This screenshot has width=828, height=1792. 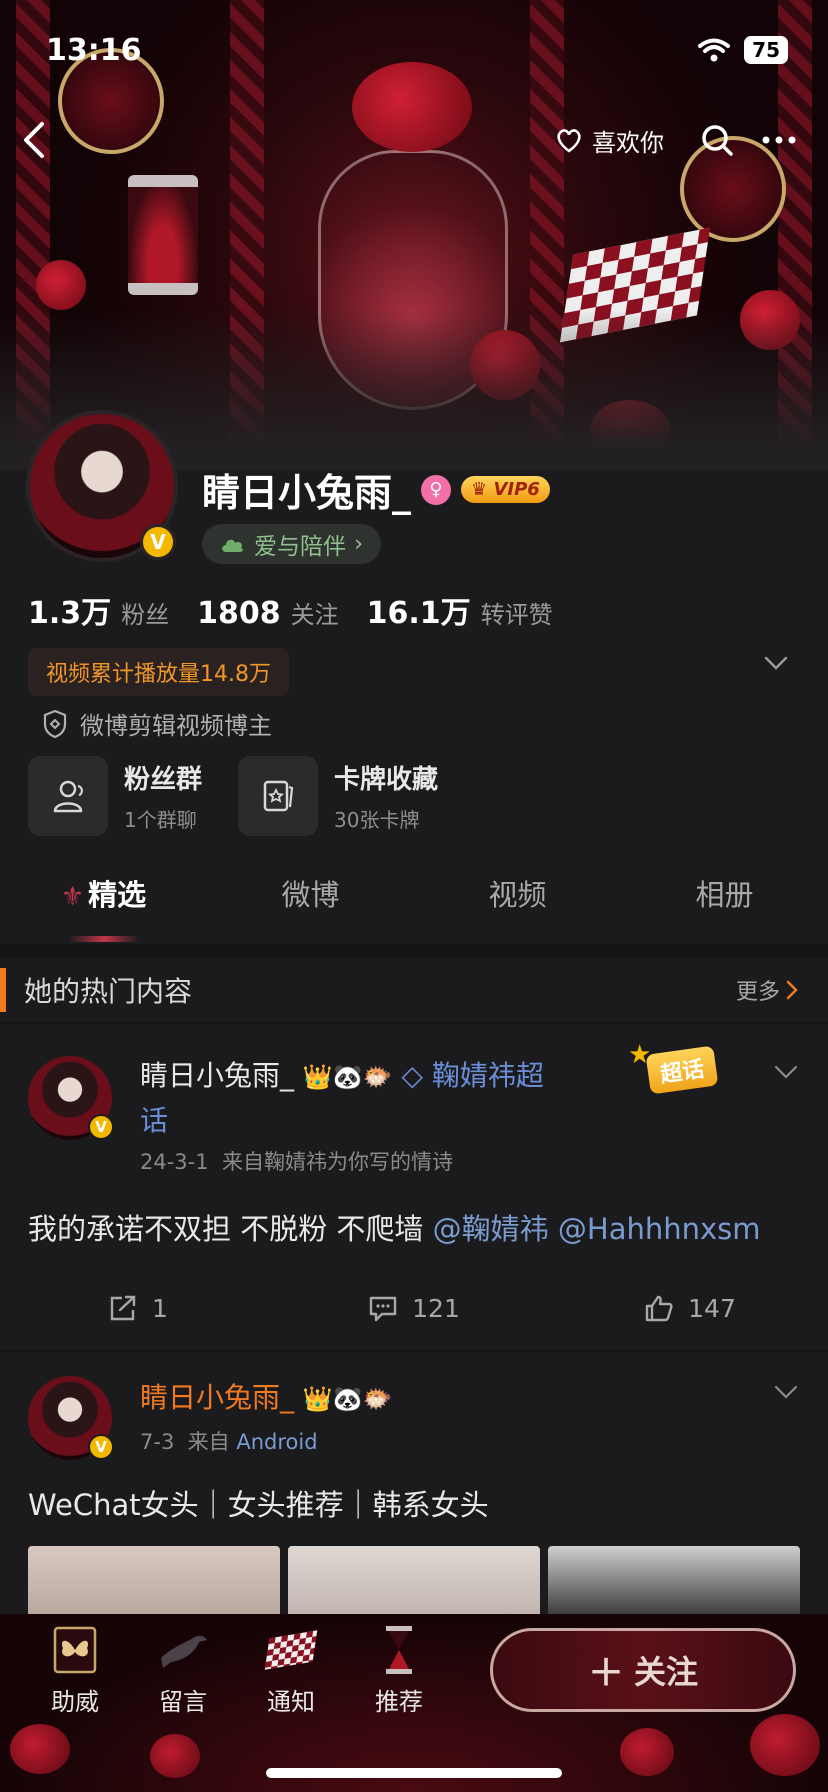 I want to click on post-source-prefix: 来自, so click(x=208, y=1442).